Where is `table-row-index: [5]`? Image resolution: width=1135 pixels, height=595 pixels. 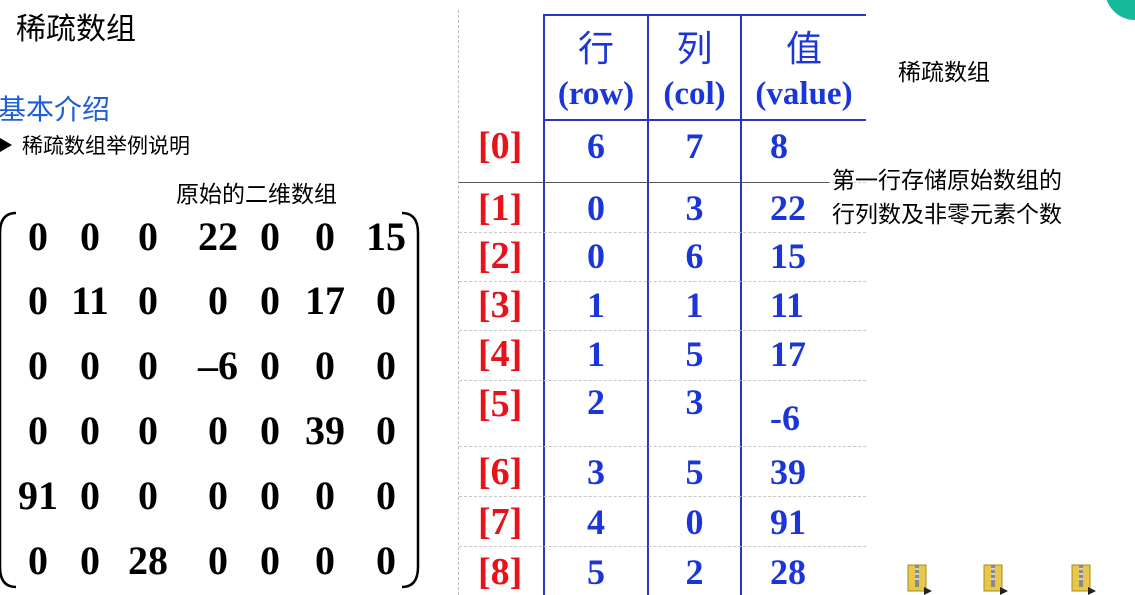
table-row-index: [5] is located at coordinates (500, 404).